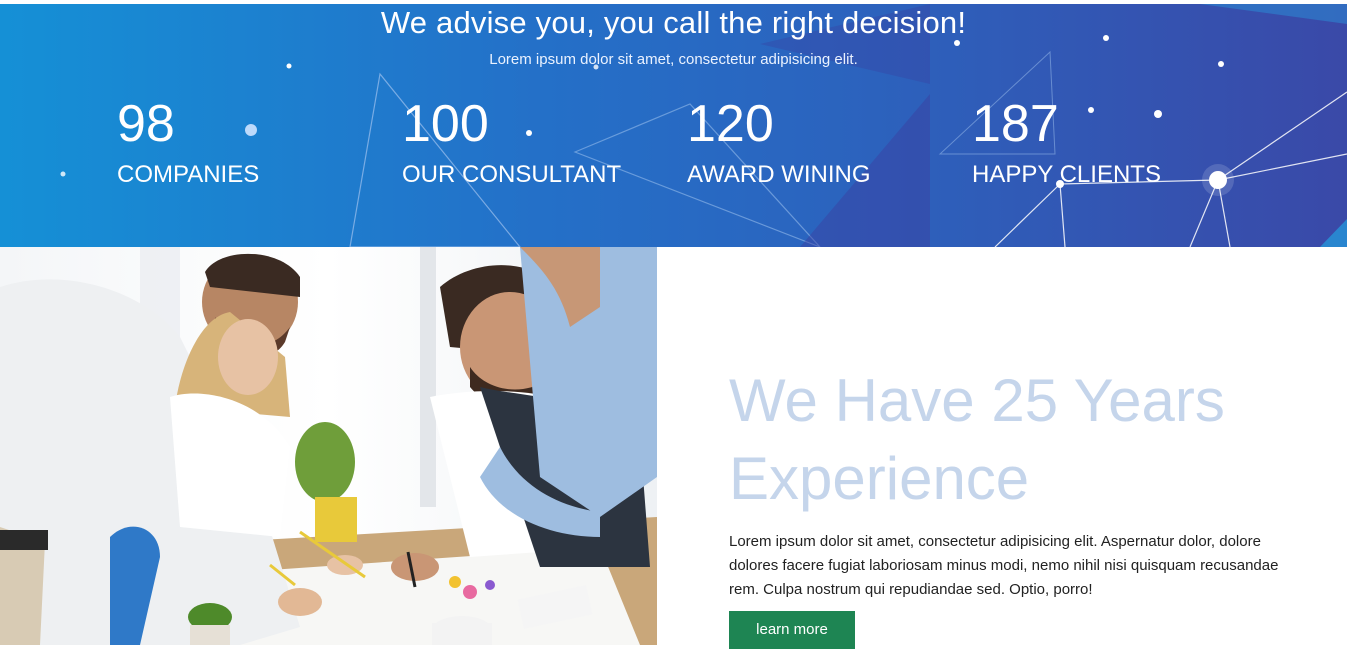 The image size is (1347, 649). What do you see at coordinates (879, 478) in the screenshot?
I see `experience-title-line2: Experience` at bounding box center [879, 478].